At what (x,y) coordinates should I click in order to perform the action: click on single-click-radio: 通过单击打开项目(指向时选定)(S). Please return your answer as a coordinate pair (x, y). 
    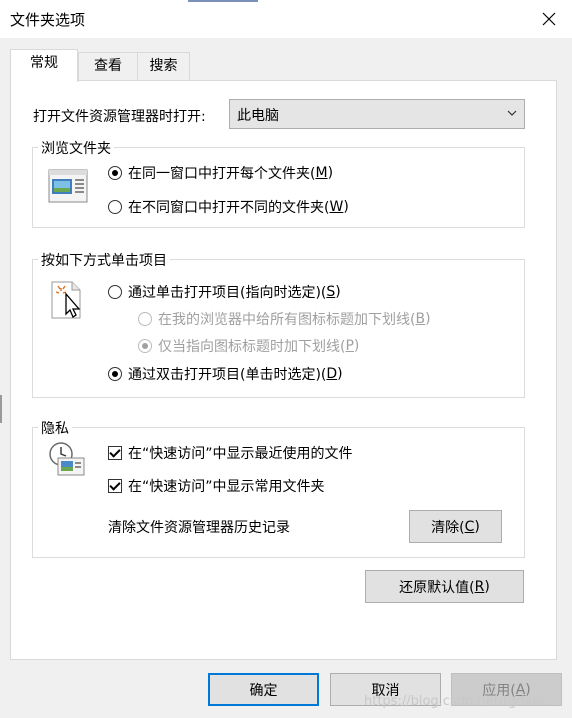
    Looking at the image, I should click on (224, 292).